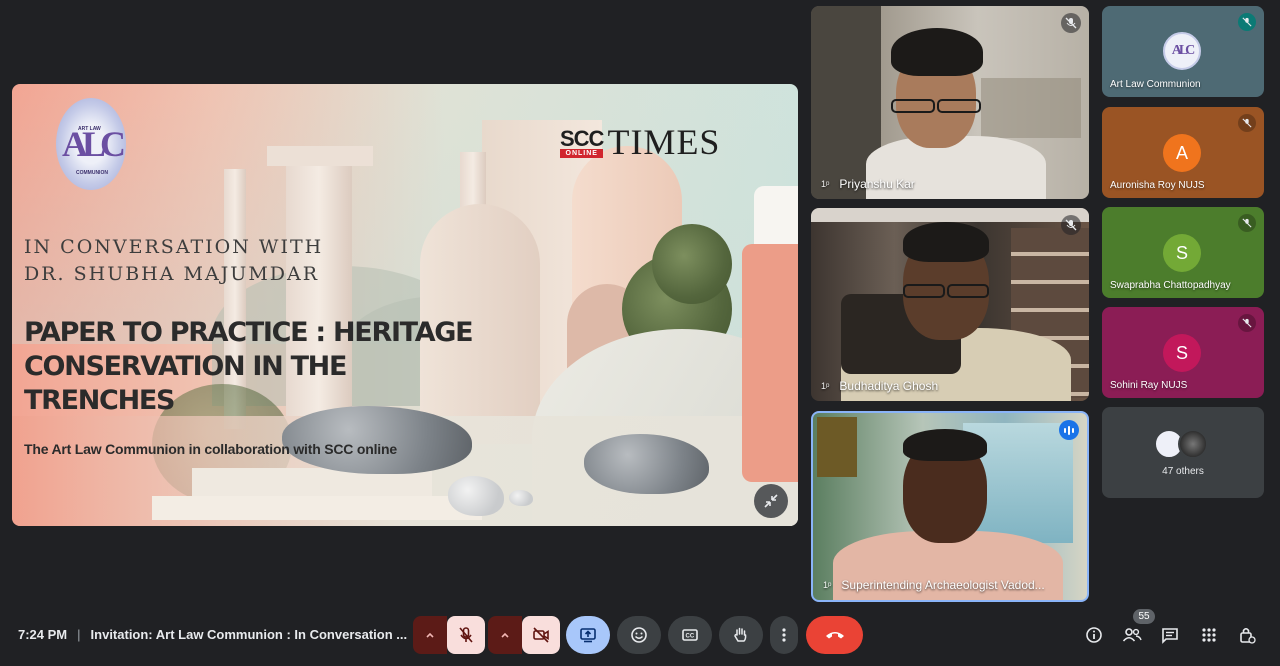  Describe the element at coordinates (172, 274) in the screenshot. I see `speaker-name: DR. SHUBHA MAJUMDAR` at that location.